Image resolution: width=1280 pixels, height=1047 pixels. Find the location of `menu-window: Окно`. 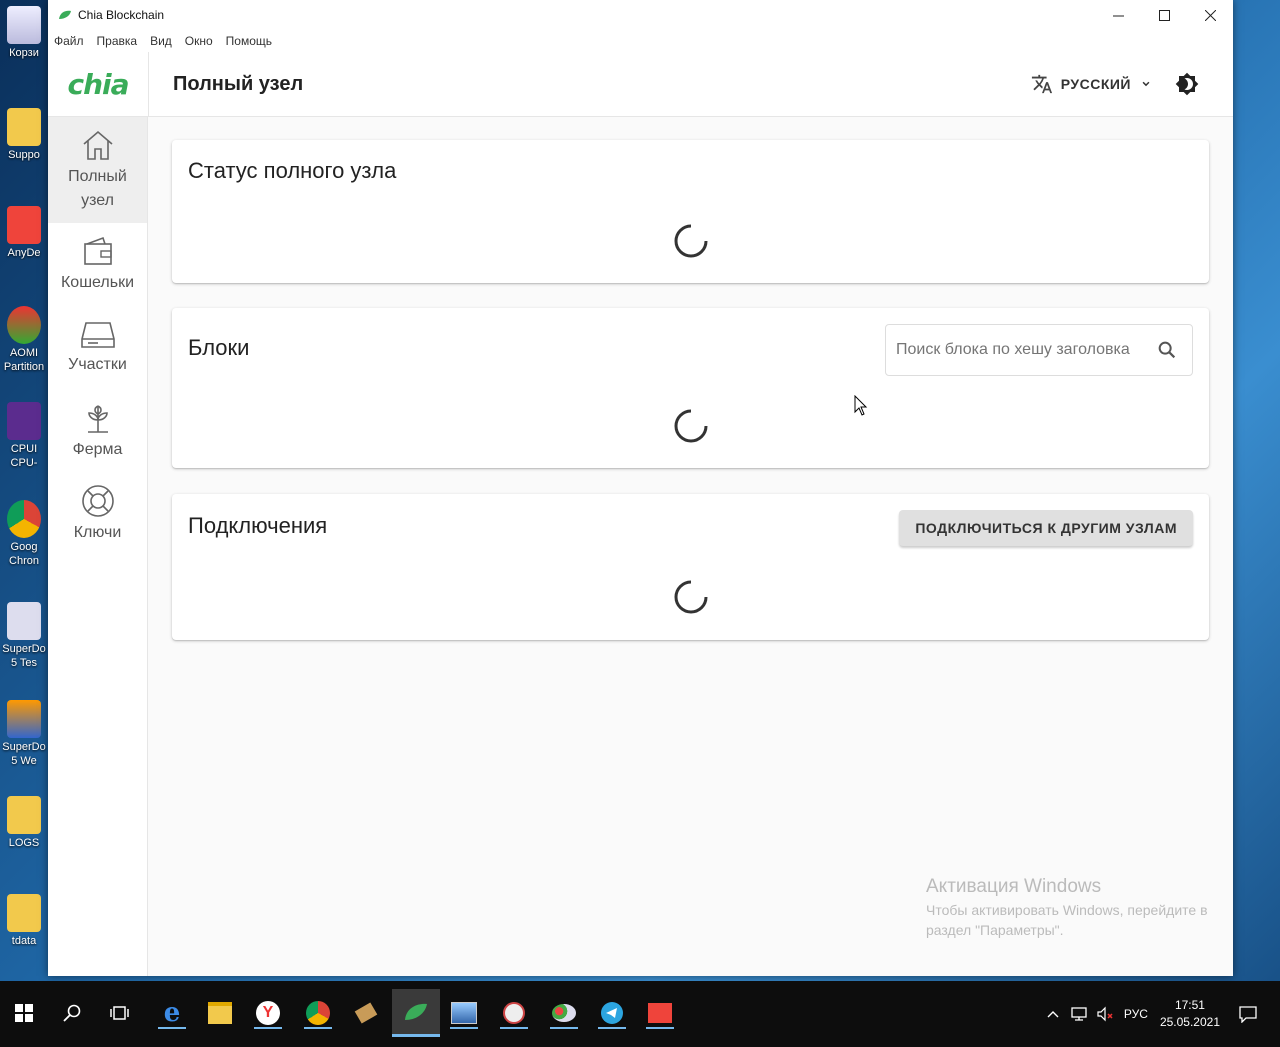

menu-window: Окно is located at coordinates (199, 41).